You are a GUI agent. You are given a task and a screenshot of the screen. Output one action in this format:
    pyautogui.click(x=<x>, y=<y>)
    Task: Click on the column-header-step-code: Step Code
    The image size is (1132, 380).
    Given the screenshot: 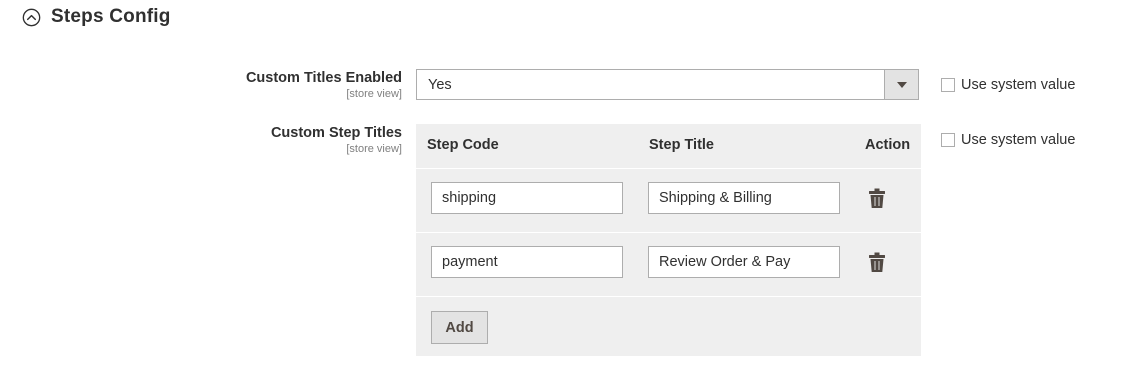 What is the action you would take?
    pyautogui.click(x=463, y=145)
    